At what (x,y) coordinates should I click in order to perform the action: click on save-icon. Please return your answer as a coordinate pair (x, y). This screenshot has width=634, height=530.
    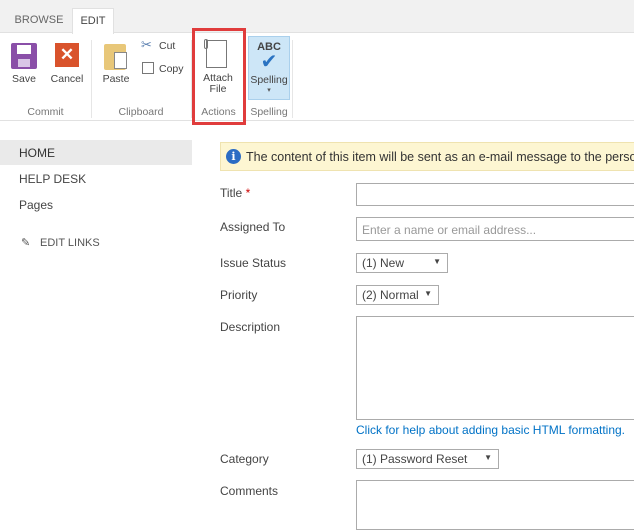
    Looking at the image, I should click on (24, 56).